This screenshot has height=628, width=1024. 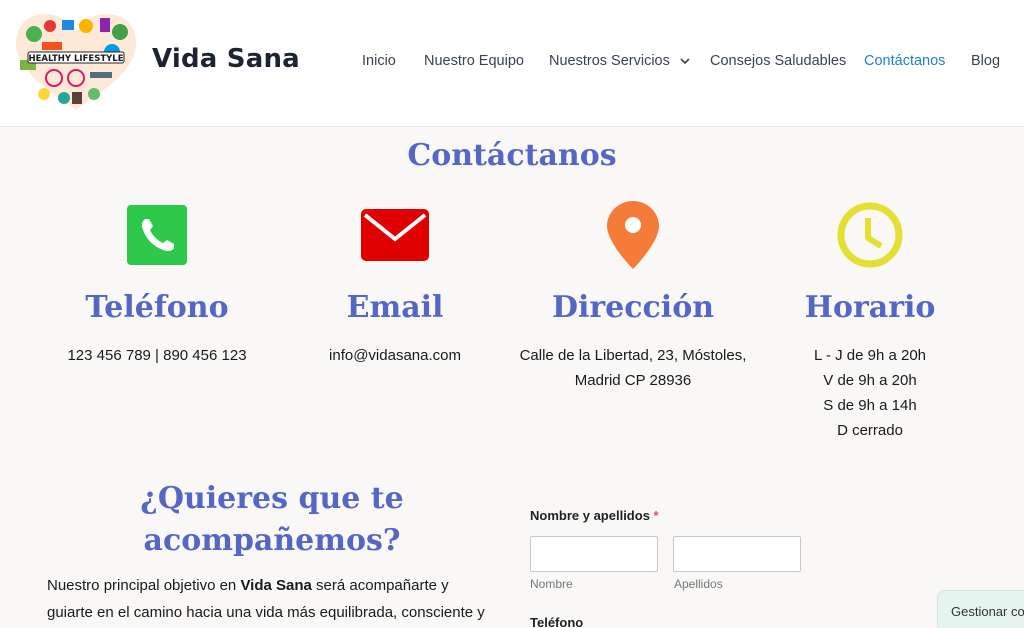 I want to click on cta-title-line: acompañemos?, so click(x=272, y=540).